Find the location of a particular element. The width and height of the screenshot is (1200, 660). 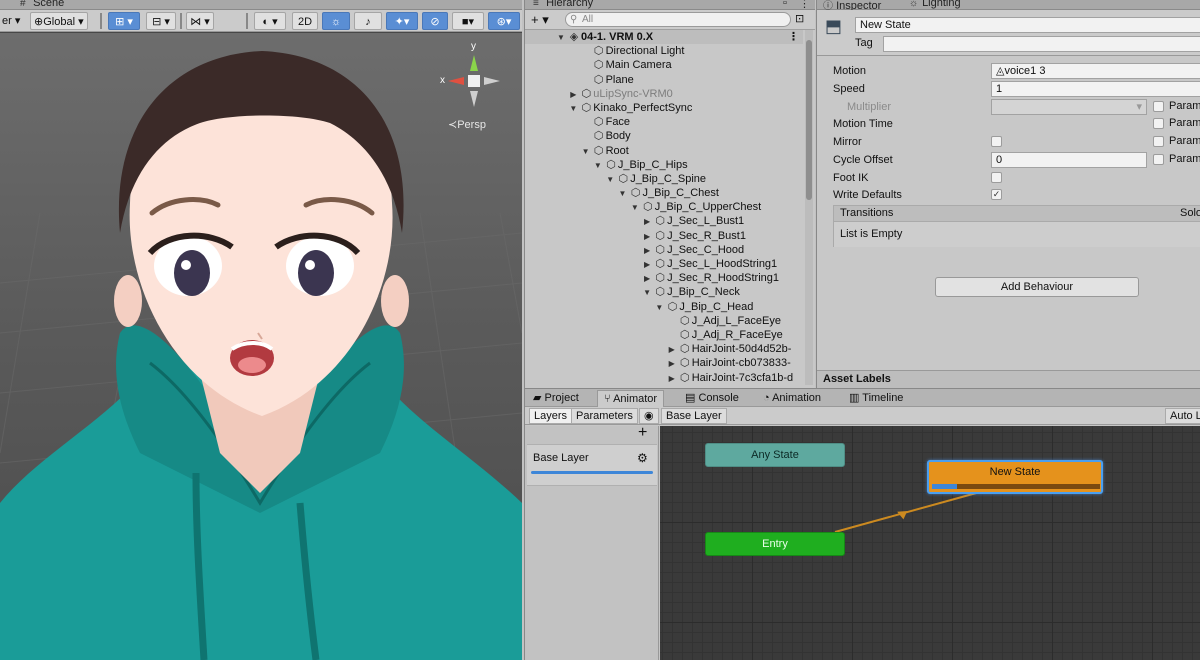

rendering-debugger-button: ⋈ ▾ is located at coordinates (200, 21).